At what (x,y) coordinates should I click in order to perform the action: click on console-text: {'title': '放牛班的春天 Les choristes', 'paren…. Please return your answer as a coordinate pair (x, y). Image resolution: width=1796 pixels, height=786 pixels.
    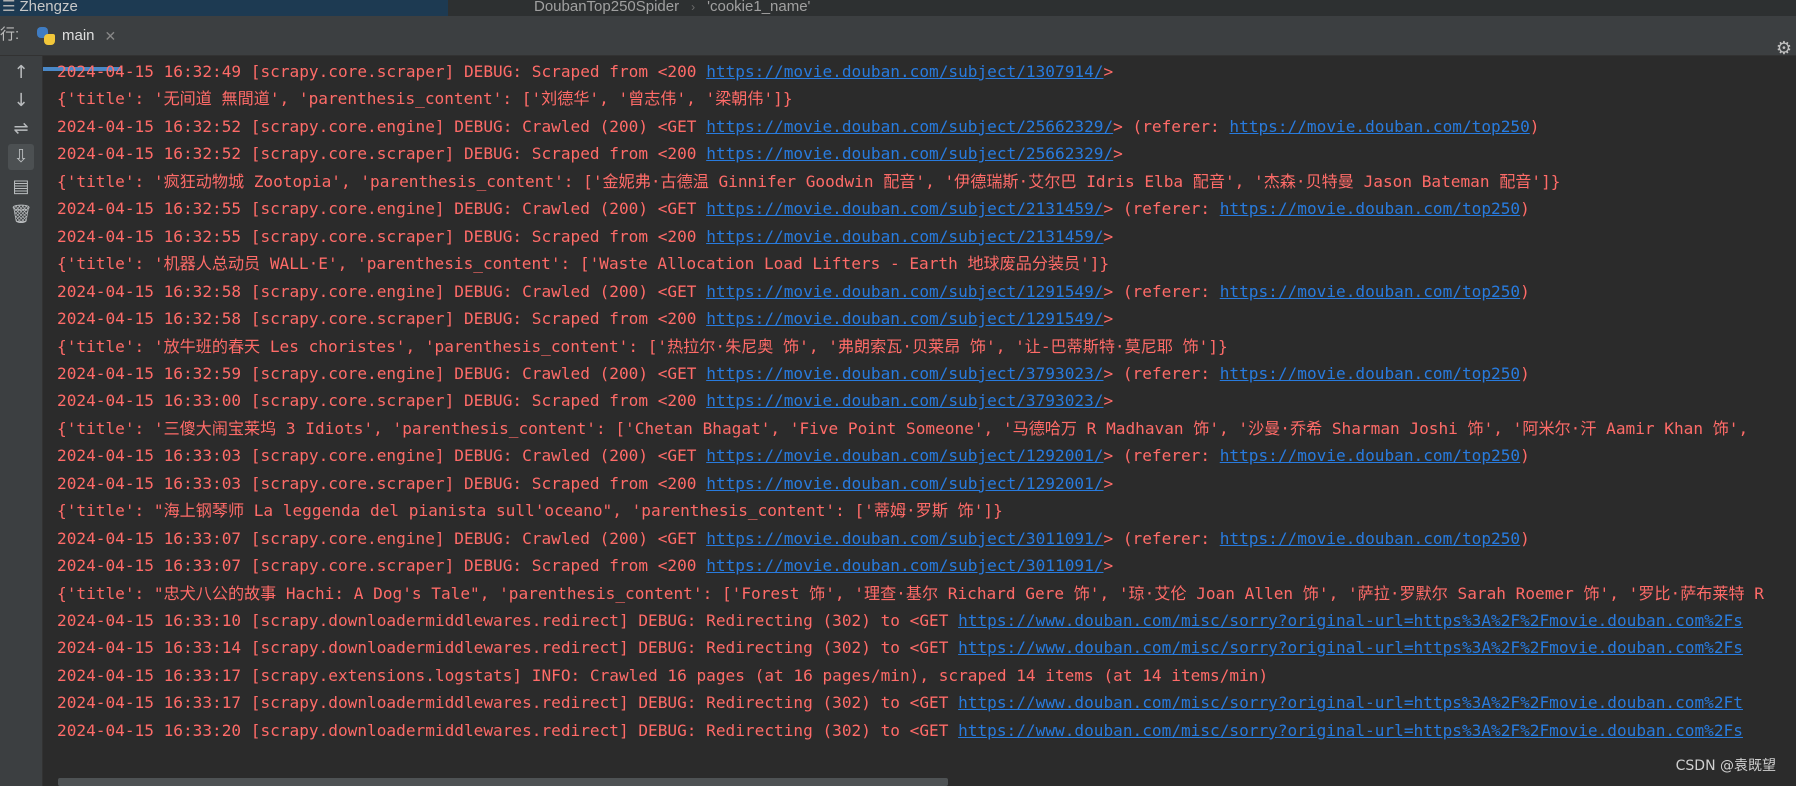
    Looking at the image, I should click on (642, 346).